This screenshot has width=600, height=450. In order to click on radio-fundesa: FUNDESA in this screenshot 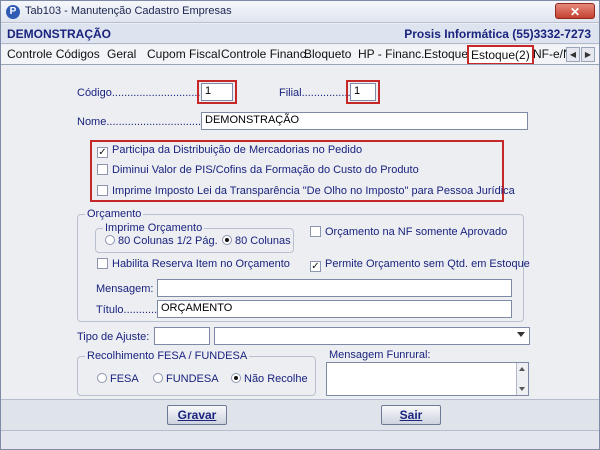, I will do `click(186, 379)`.